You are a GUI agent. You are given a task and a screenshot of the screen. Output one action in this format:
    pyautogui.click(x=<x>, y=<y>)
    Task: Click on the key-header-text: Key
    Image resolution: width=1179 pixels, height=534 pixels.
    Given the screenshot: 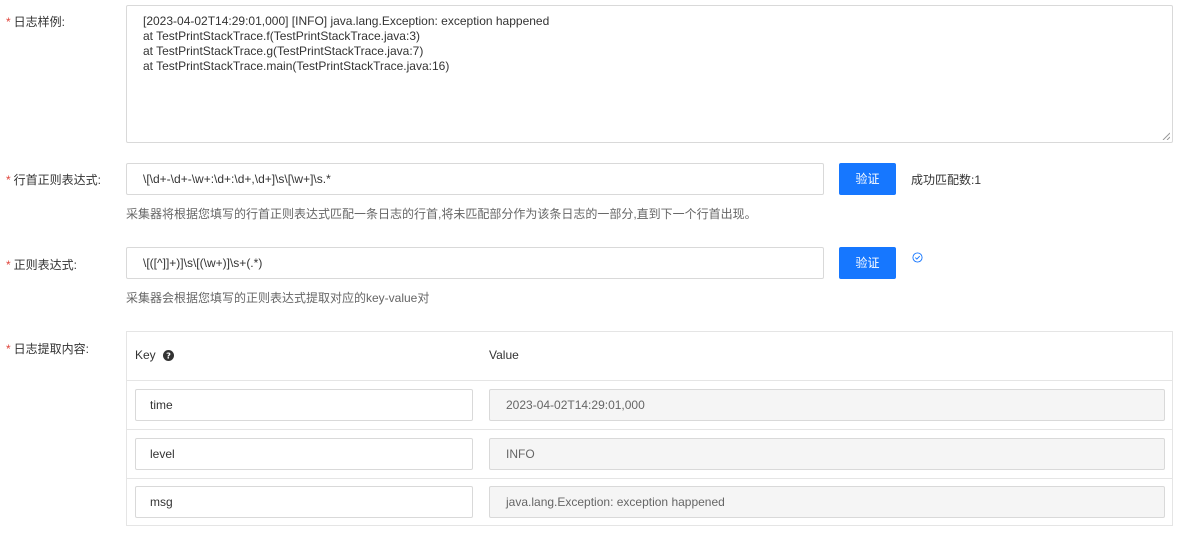 What is the action you would take?
    pyautogui.click(x=145, y=355)
    